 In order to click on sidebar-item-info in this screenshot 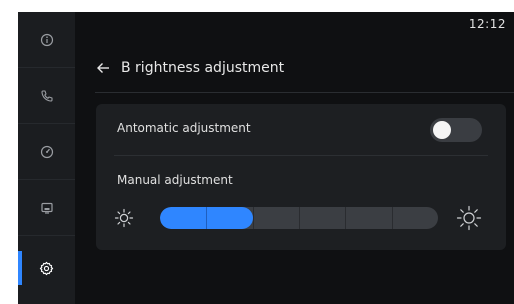, I will do `click(46, 40)`.